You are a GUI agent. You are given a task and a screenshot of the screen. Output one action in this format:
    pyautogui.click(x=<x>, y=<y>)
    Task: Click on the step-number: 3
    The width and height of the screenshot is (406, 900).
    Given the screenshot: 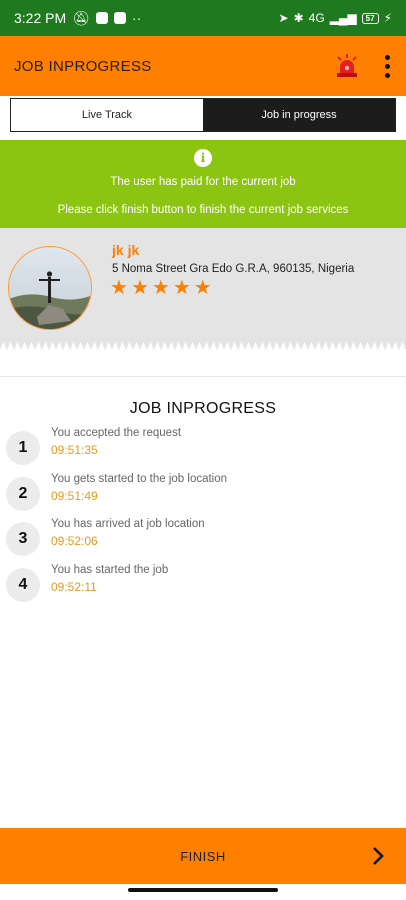 What is the action you would take?
    pyautogui.click(x=23, y=539)
    